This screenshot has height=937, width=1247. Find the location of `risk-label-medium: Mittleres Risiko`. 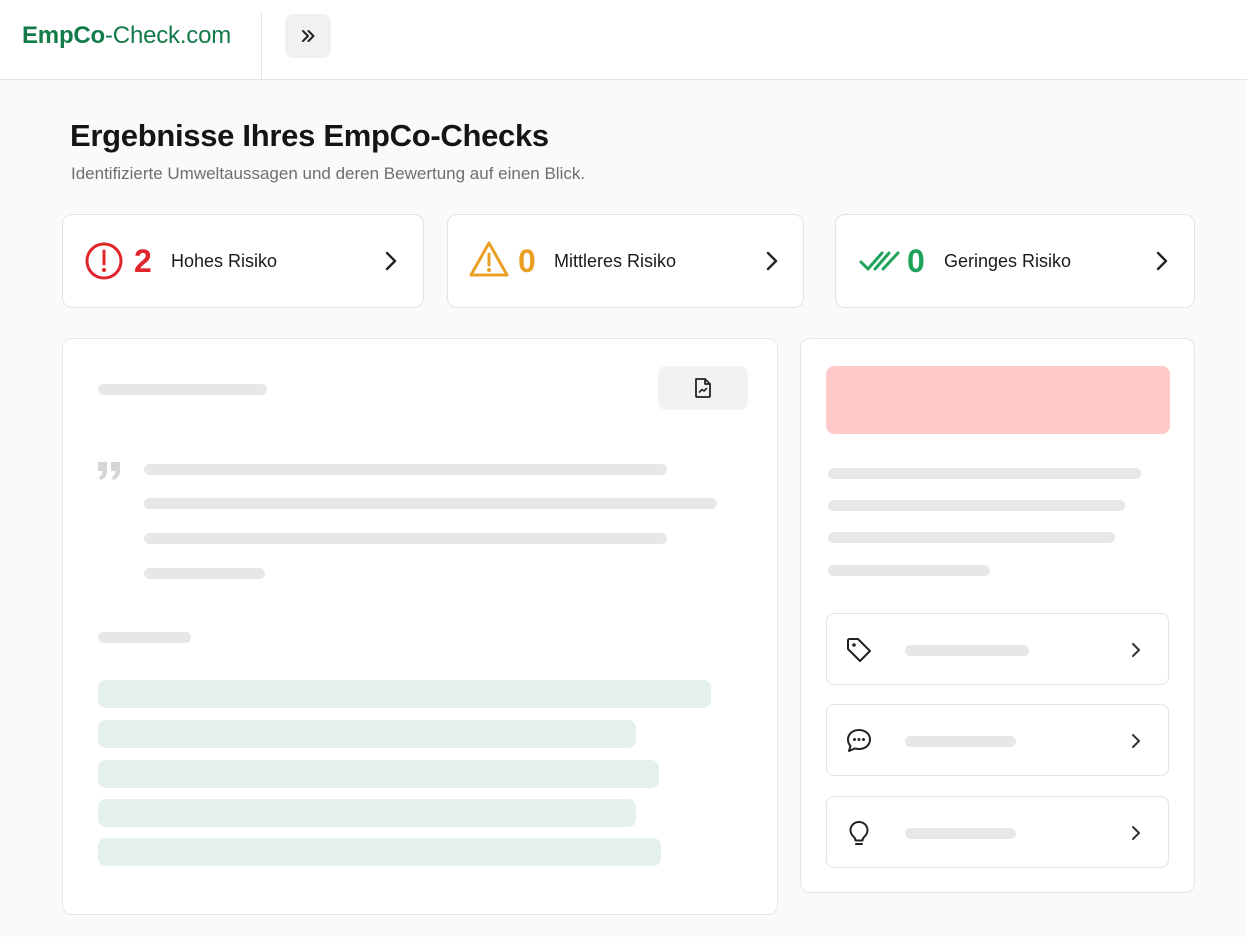

risk-label-medium: Mittleres Risiko is located at coordinates (615, 261).